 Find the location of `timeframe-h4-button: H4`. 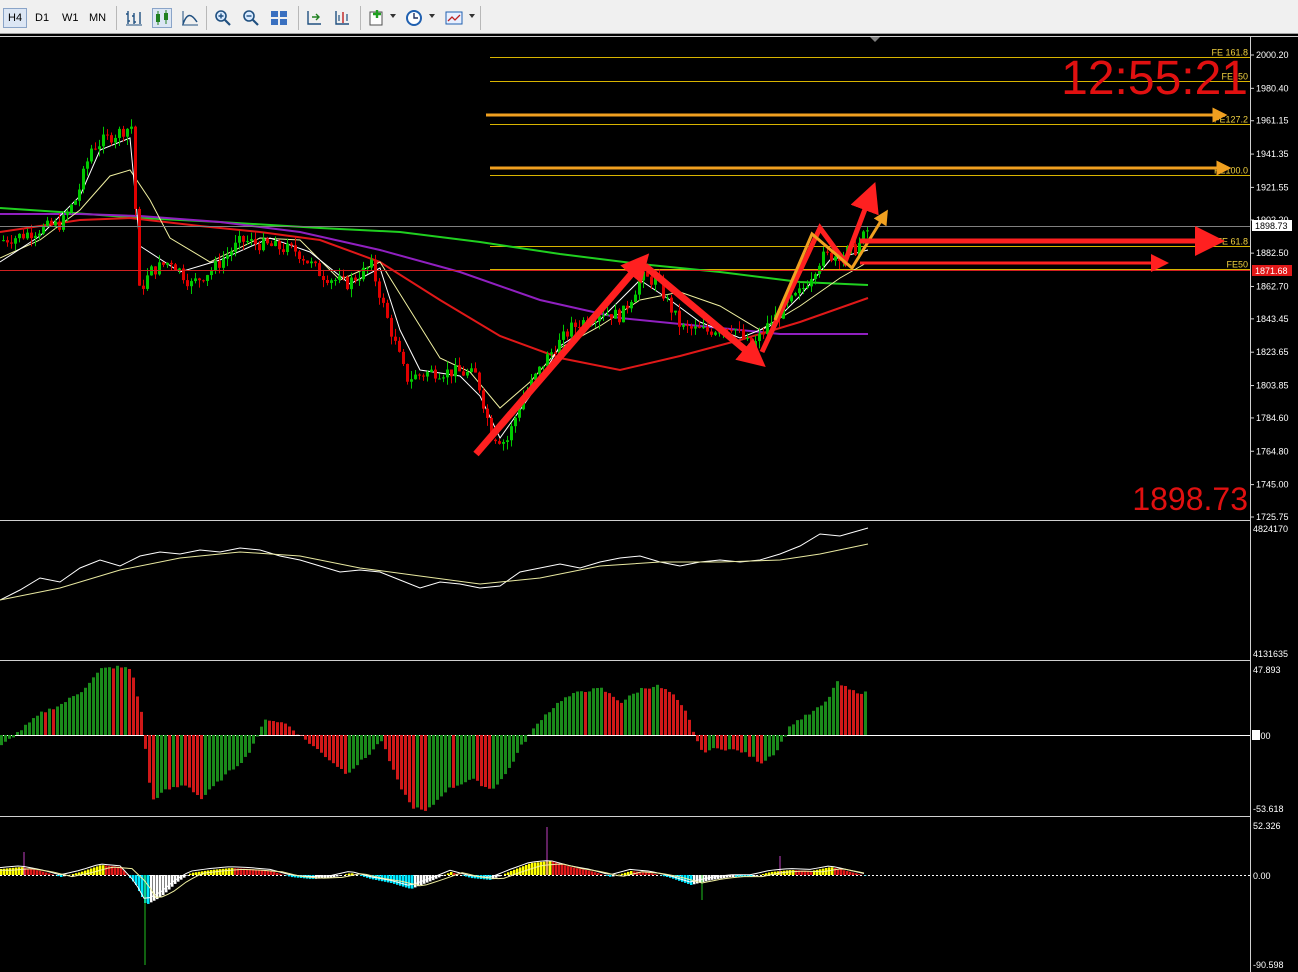

timeframe-h4-button: H4 is located at coordinates (15, 18).